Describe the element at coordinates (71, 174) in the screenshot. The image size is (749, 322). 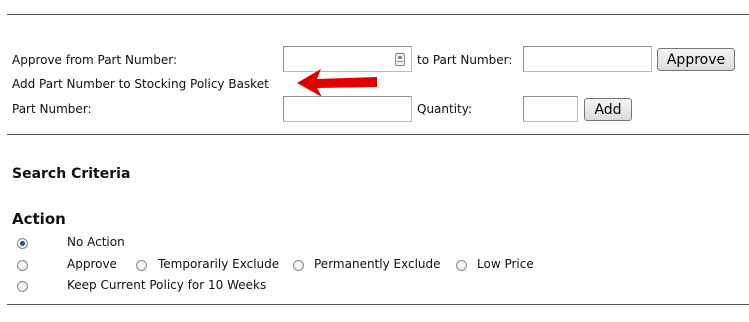
I see `search-criteria-heading: Search Criteria` at that location.